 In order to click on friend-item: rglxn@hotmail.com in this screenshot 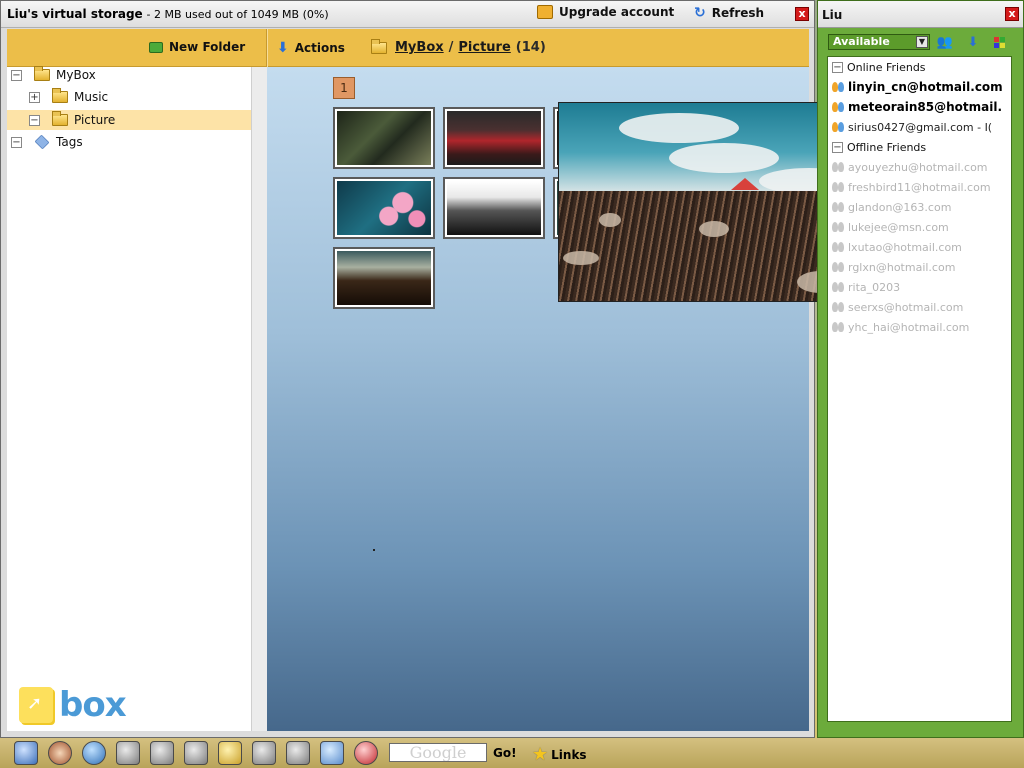, I will do `click(893, 267)`.